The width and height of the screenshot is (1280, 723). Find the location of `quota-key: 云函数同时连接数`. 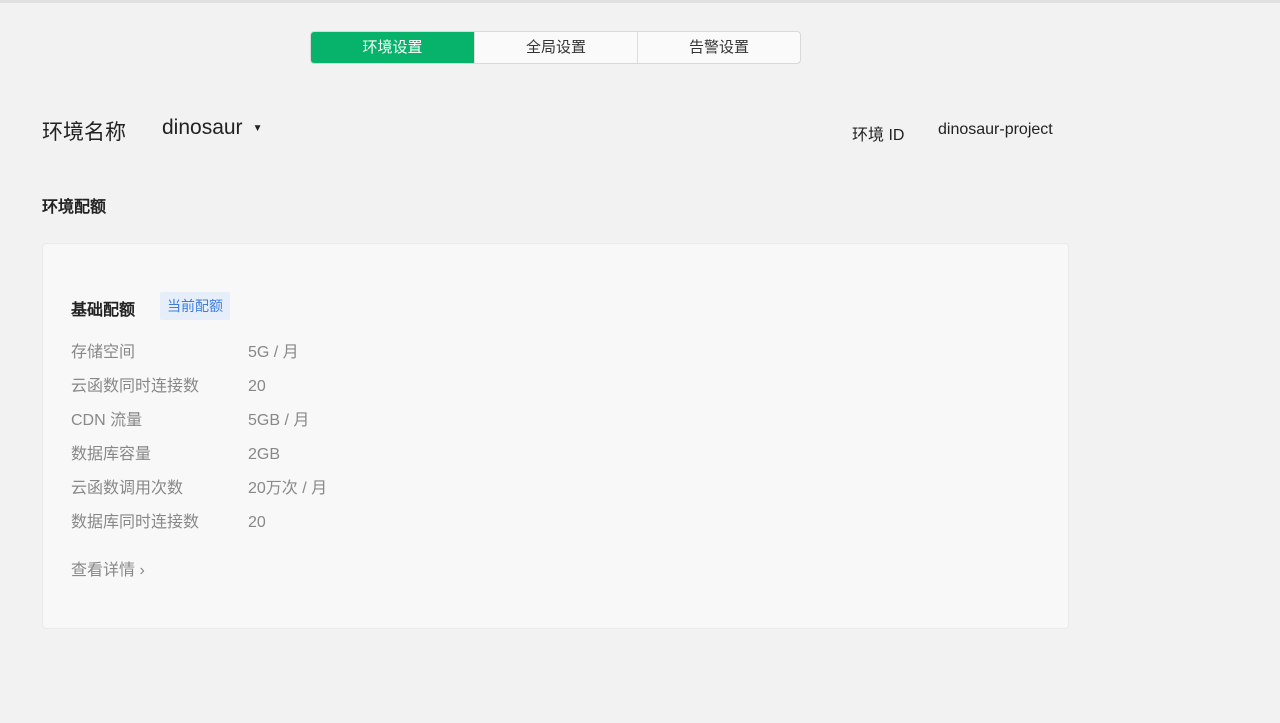

quota-key: 云函数同时连接数 is located at coordinates (135, 386).